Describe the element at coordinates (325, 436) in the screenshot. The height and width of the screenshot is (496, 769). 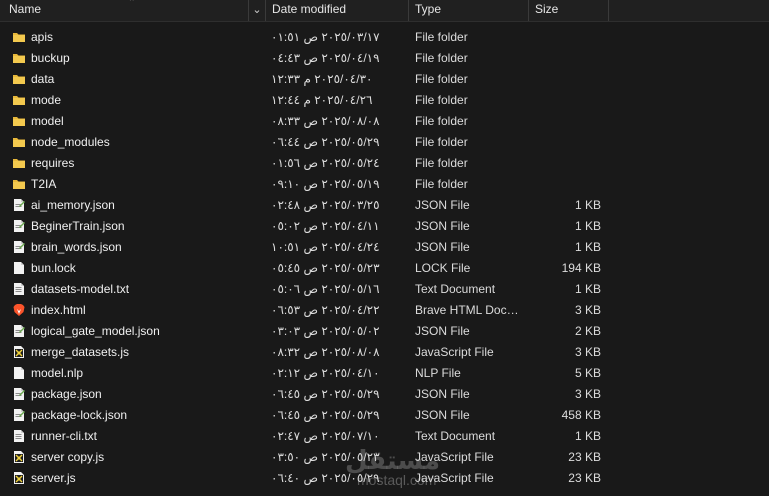
I see `file-date-modified: ٢٠٢٥/٠٧/١٠ ص ٠٢:٤٧` at that location.